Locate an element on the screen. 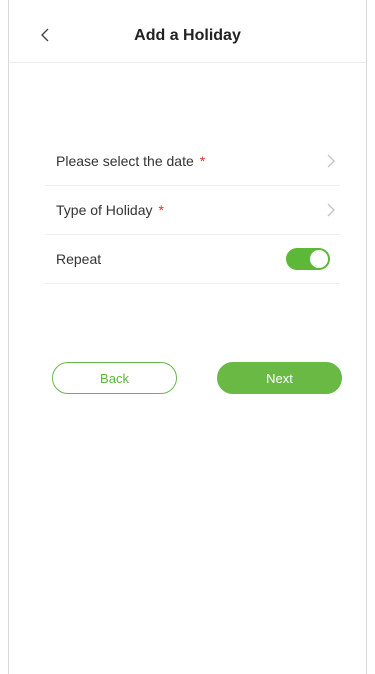 This screenshot has width=375, height=674. toggle-knob is located at coordinates (319, 259).